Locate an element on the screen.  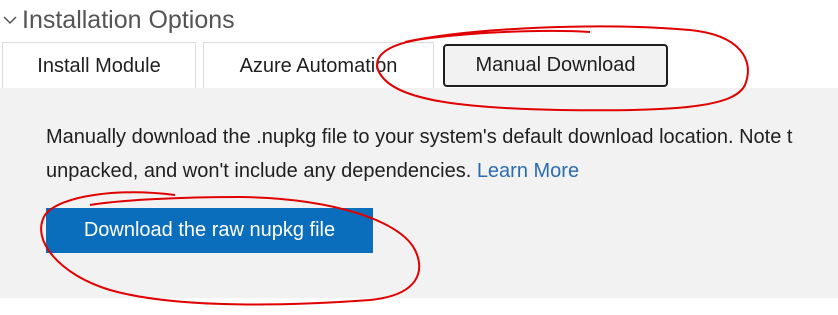
download-raw-nupkg-button: Download the raw nupkg file is located at coordinates (209, 230).